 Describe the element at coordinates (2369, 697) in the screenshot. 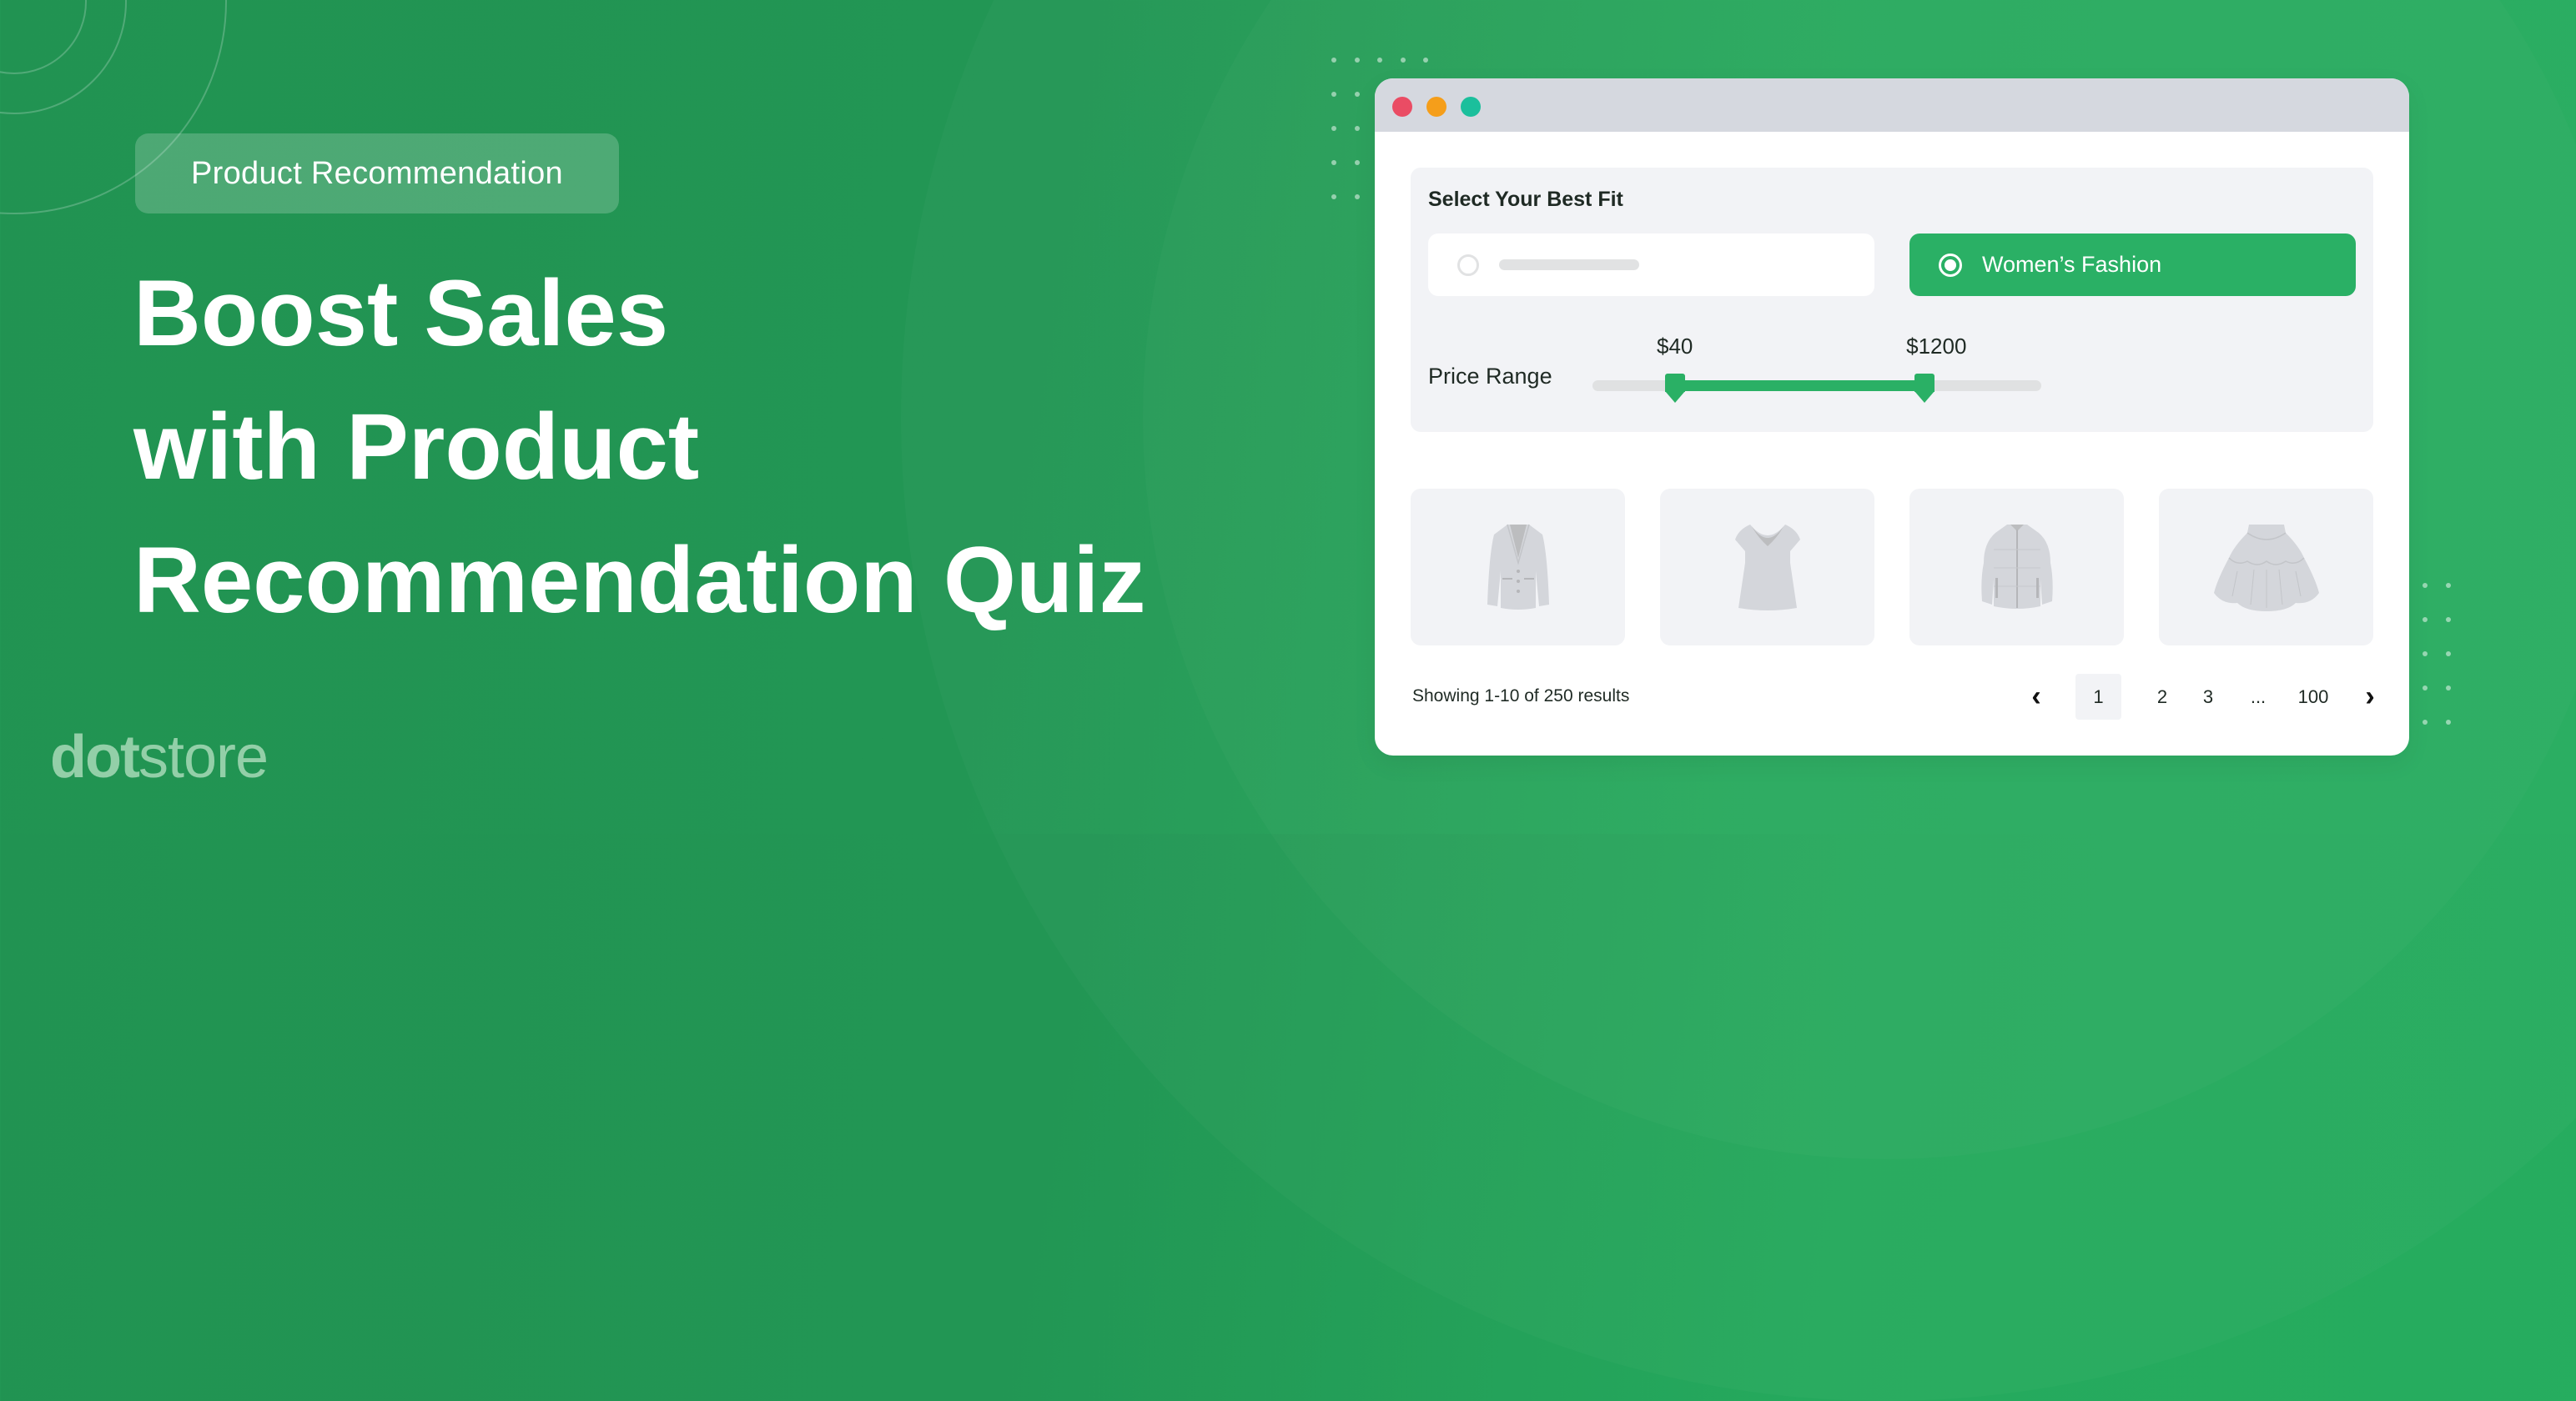

I see `next-page-chevron-icon: ›` at that location.